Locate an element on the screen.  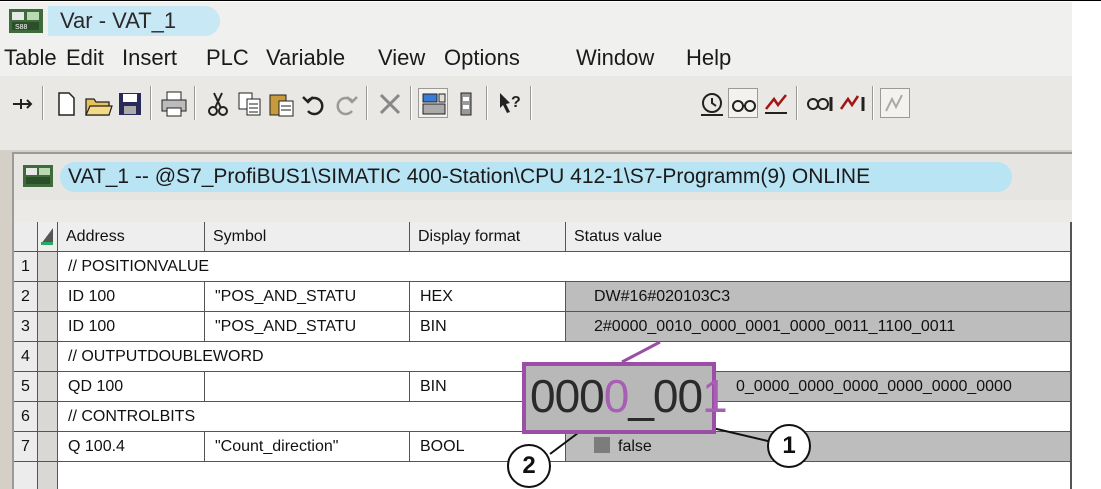
help-context-icon: ? is located at coordinates (509, 103).